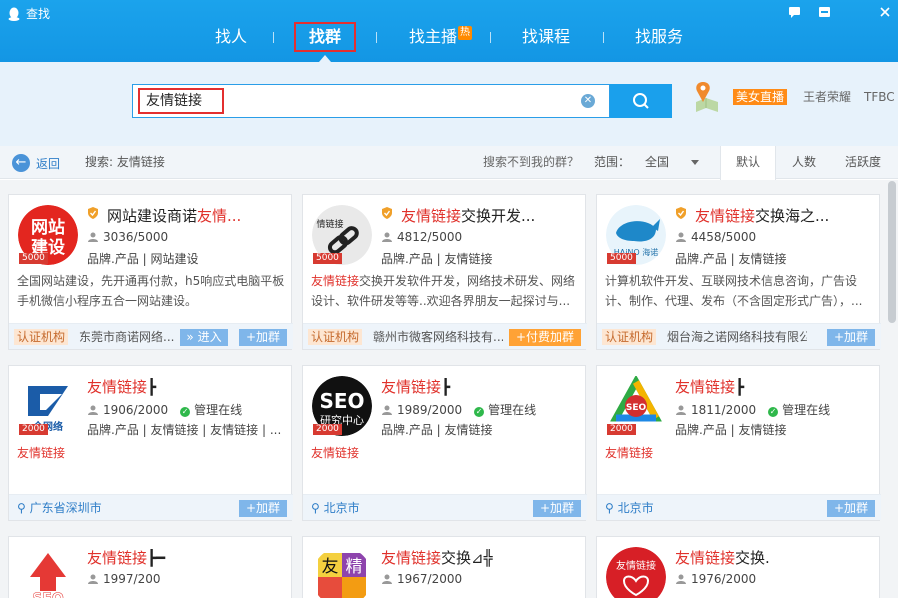 The image size is (898, 598). Describe the element at coordinates (421, 579) in the screenshot. I see `member-count: 1967/2000` at that location.